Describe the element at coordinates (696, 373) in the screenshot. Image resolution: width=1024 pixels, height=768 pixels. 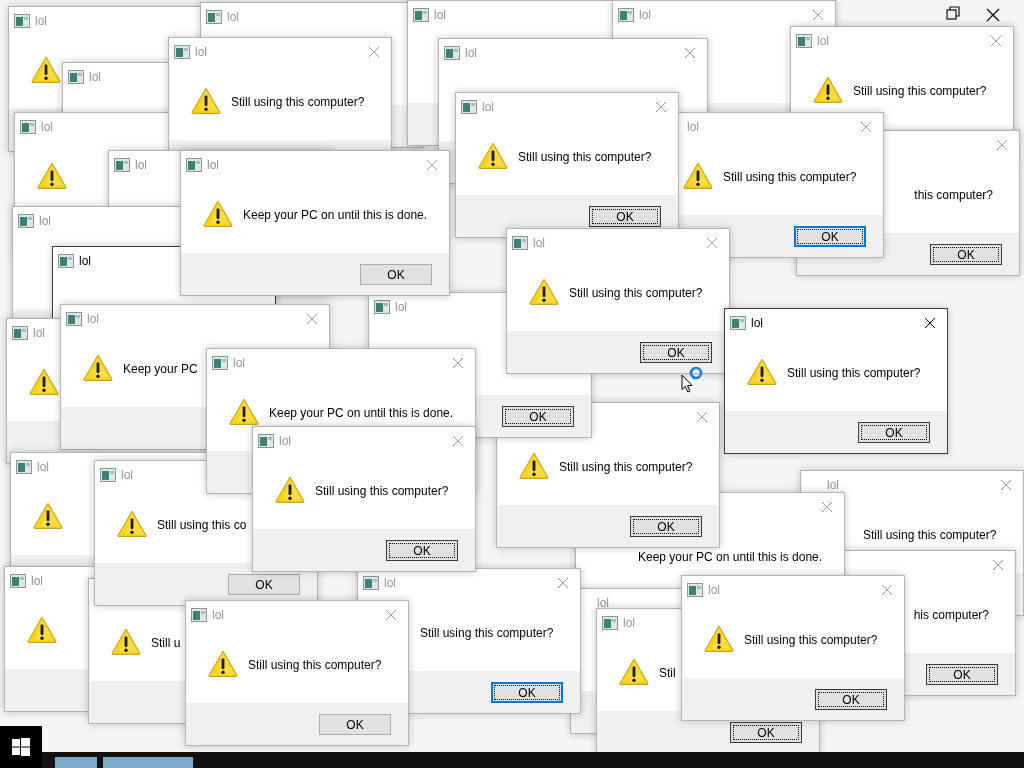
I see `busy-ring-icon` at that location.